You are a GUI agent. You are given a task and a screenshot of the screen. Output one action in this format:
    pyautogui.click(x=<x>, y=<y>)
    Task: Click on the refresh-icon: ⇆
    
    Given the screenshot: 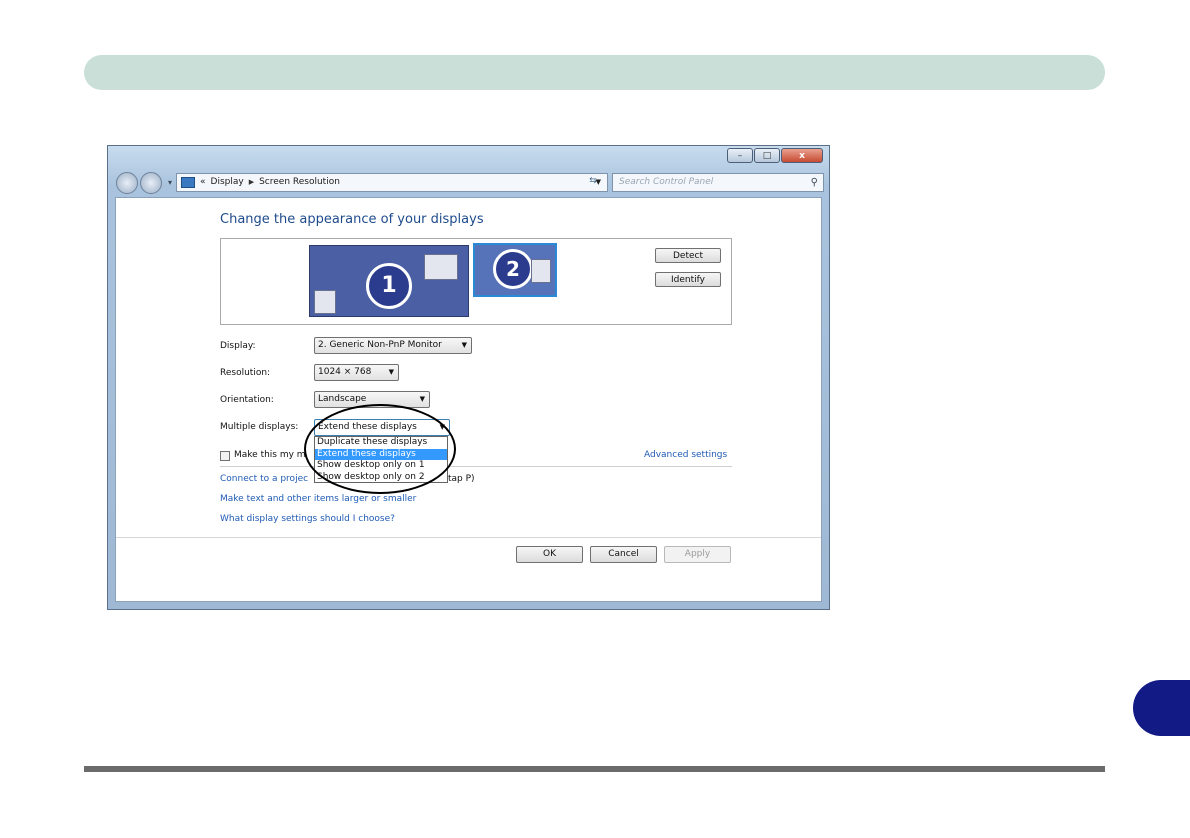 What is the action you would take?
    pyautogui.click(x=593, y=181)
    